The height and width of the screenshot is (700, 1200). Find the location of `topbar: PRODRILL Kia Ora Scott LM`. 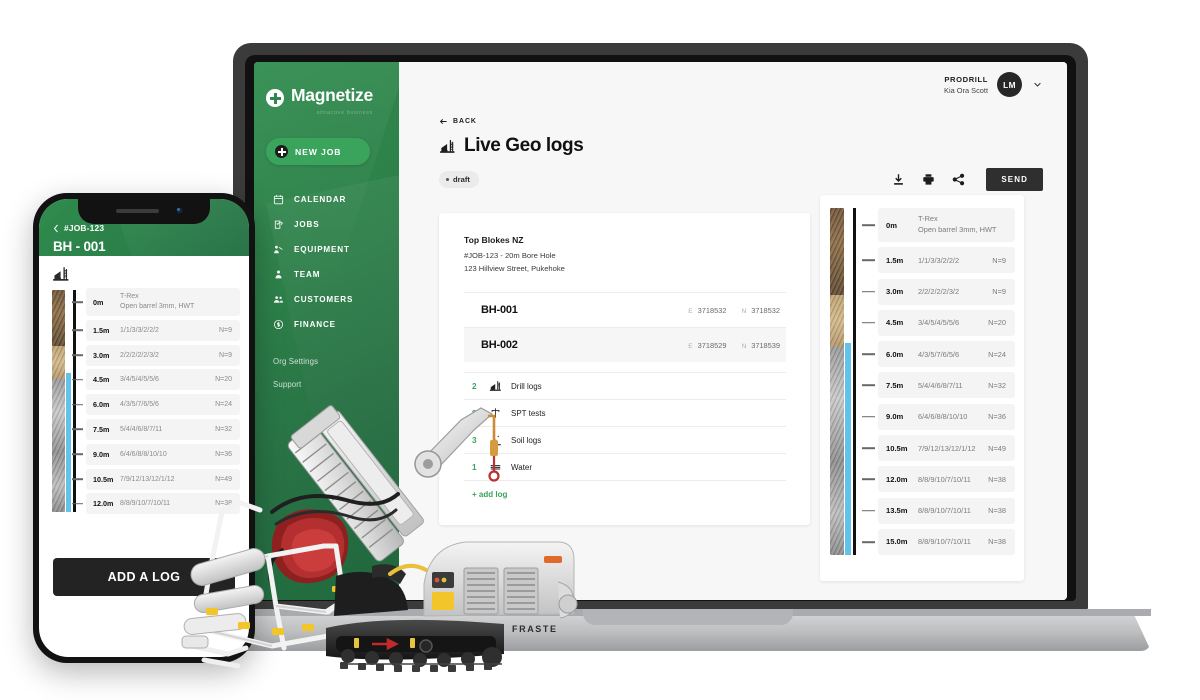

topbar: PRODRILL Kia Ora Scott LM is located at coordinates (733, 84).